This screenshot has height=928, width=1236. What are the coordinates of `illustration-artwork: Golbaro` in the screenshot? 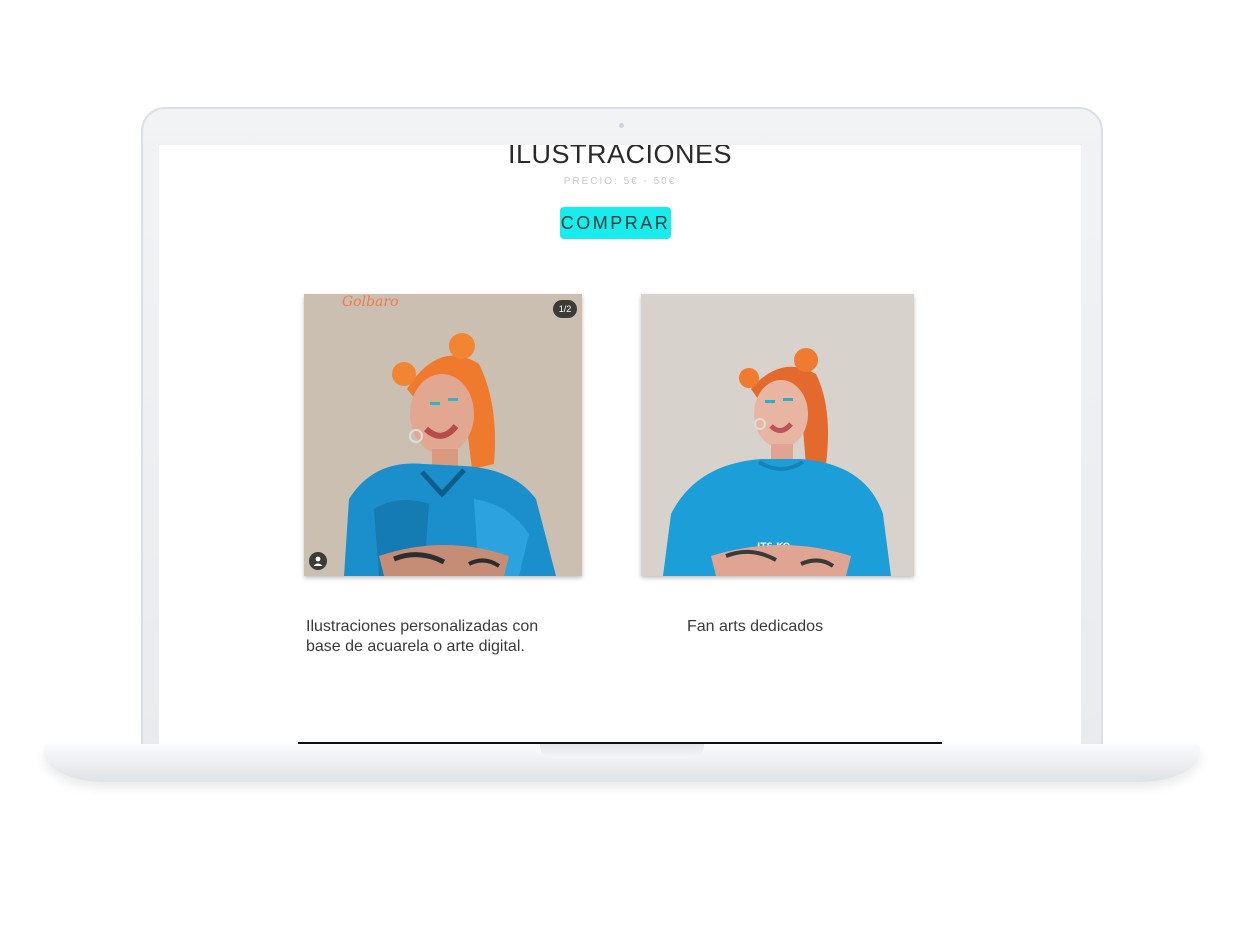 It's located at (443, 435).